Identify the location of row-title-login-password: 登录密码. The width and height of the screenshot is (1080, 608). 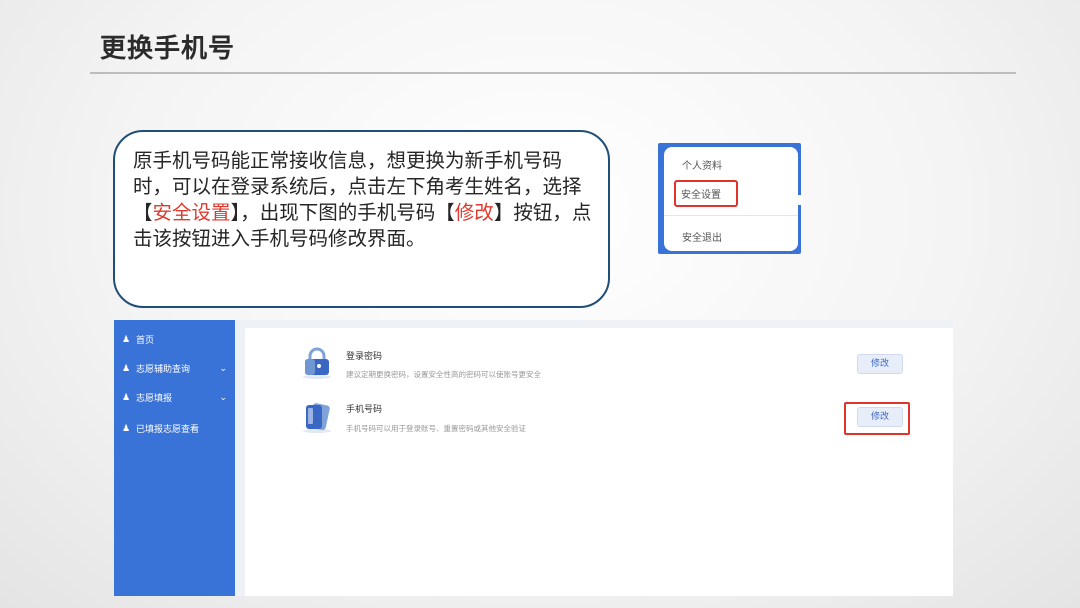
(364, 355).